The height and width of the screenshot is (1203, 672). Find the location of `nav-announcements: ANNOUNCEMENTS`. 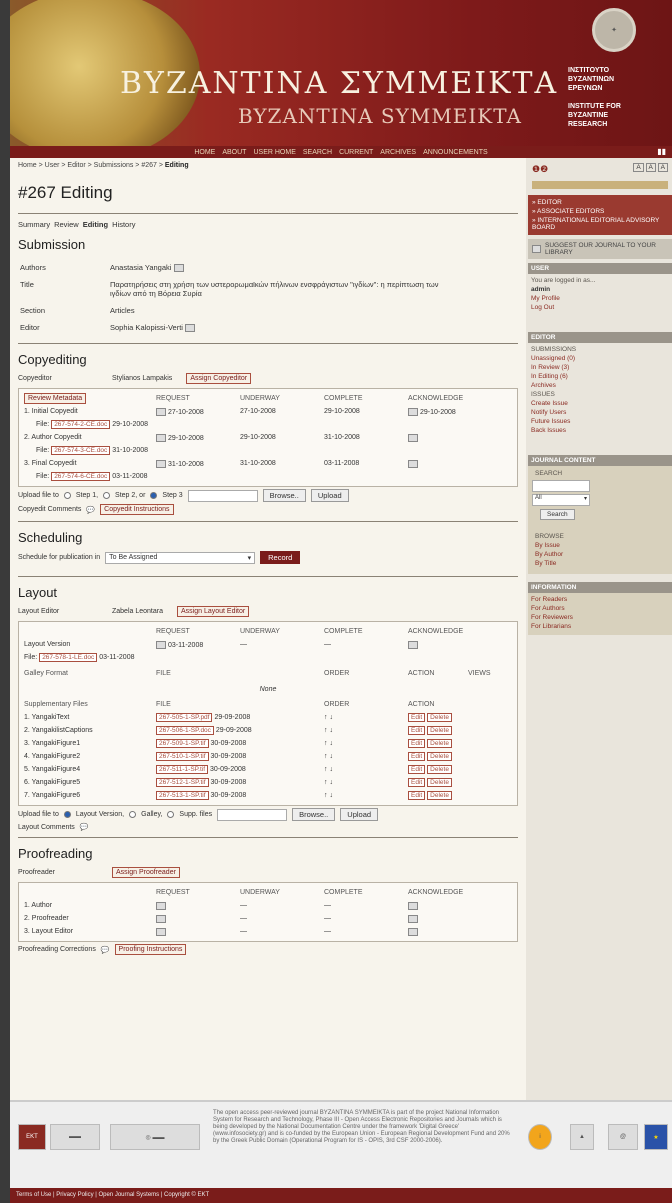

nav-announcements: ANNOUNCEMENTS is located at coordinates (455, 152).